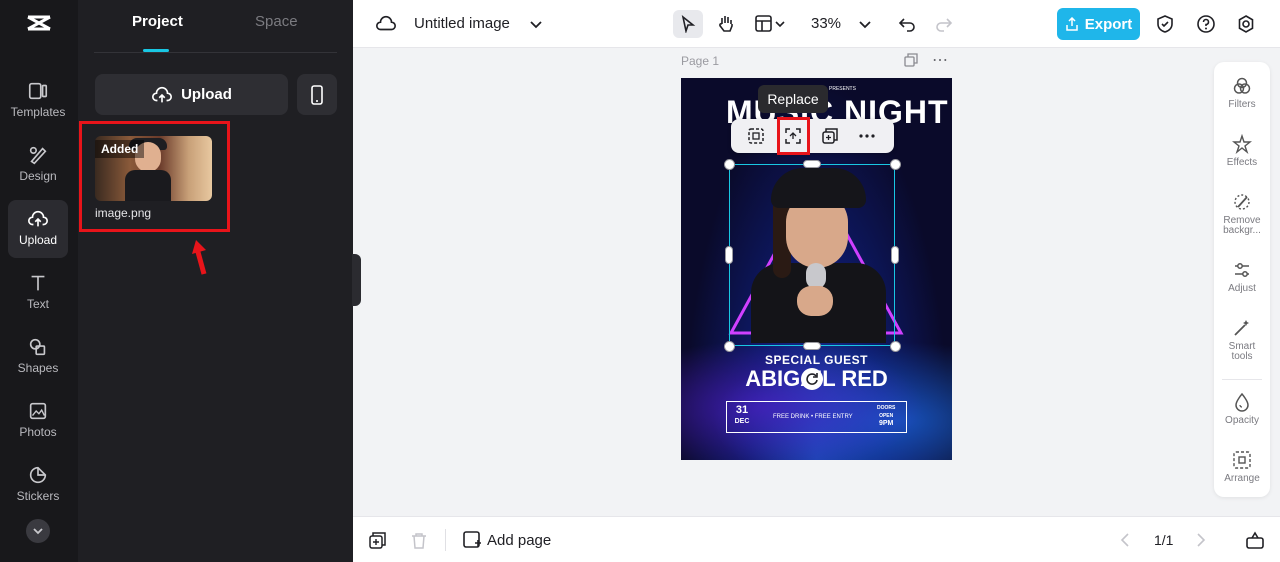  Describe the element at coordinates (907, 24) in the screenshot. I see `undo-icon` at that location.